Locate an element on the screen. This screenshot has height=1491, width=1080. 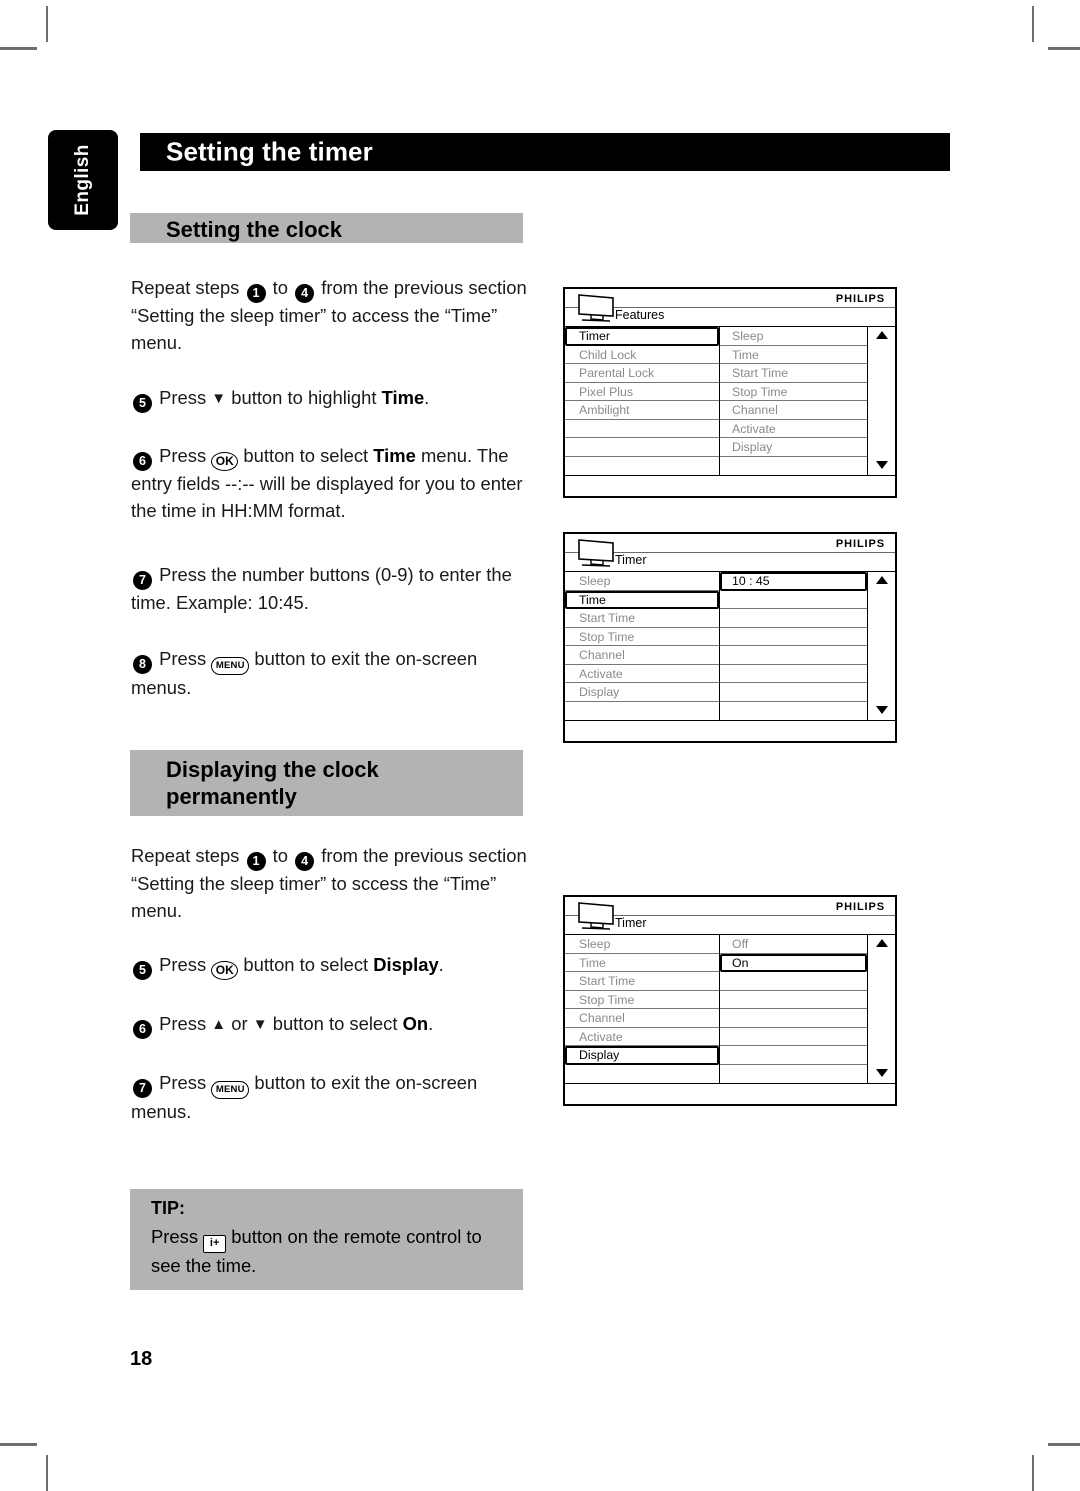
step-badge-7: 7 is located at coordinates (142, 580).